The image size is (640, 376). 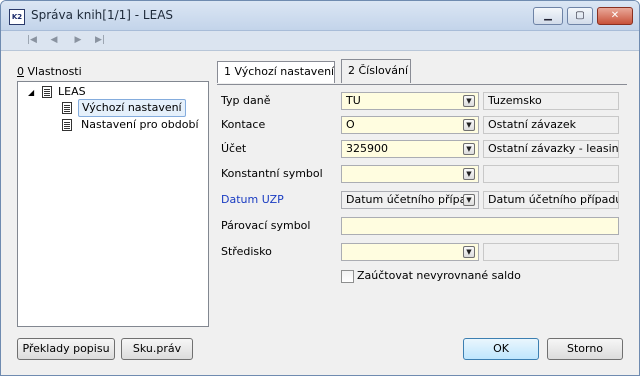 What do you see at coordinates (551, 174) in the screenshot?
I see `konstantni-symbol-desc` at bounding box center [551, 174].